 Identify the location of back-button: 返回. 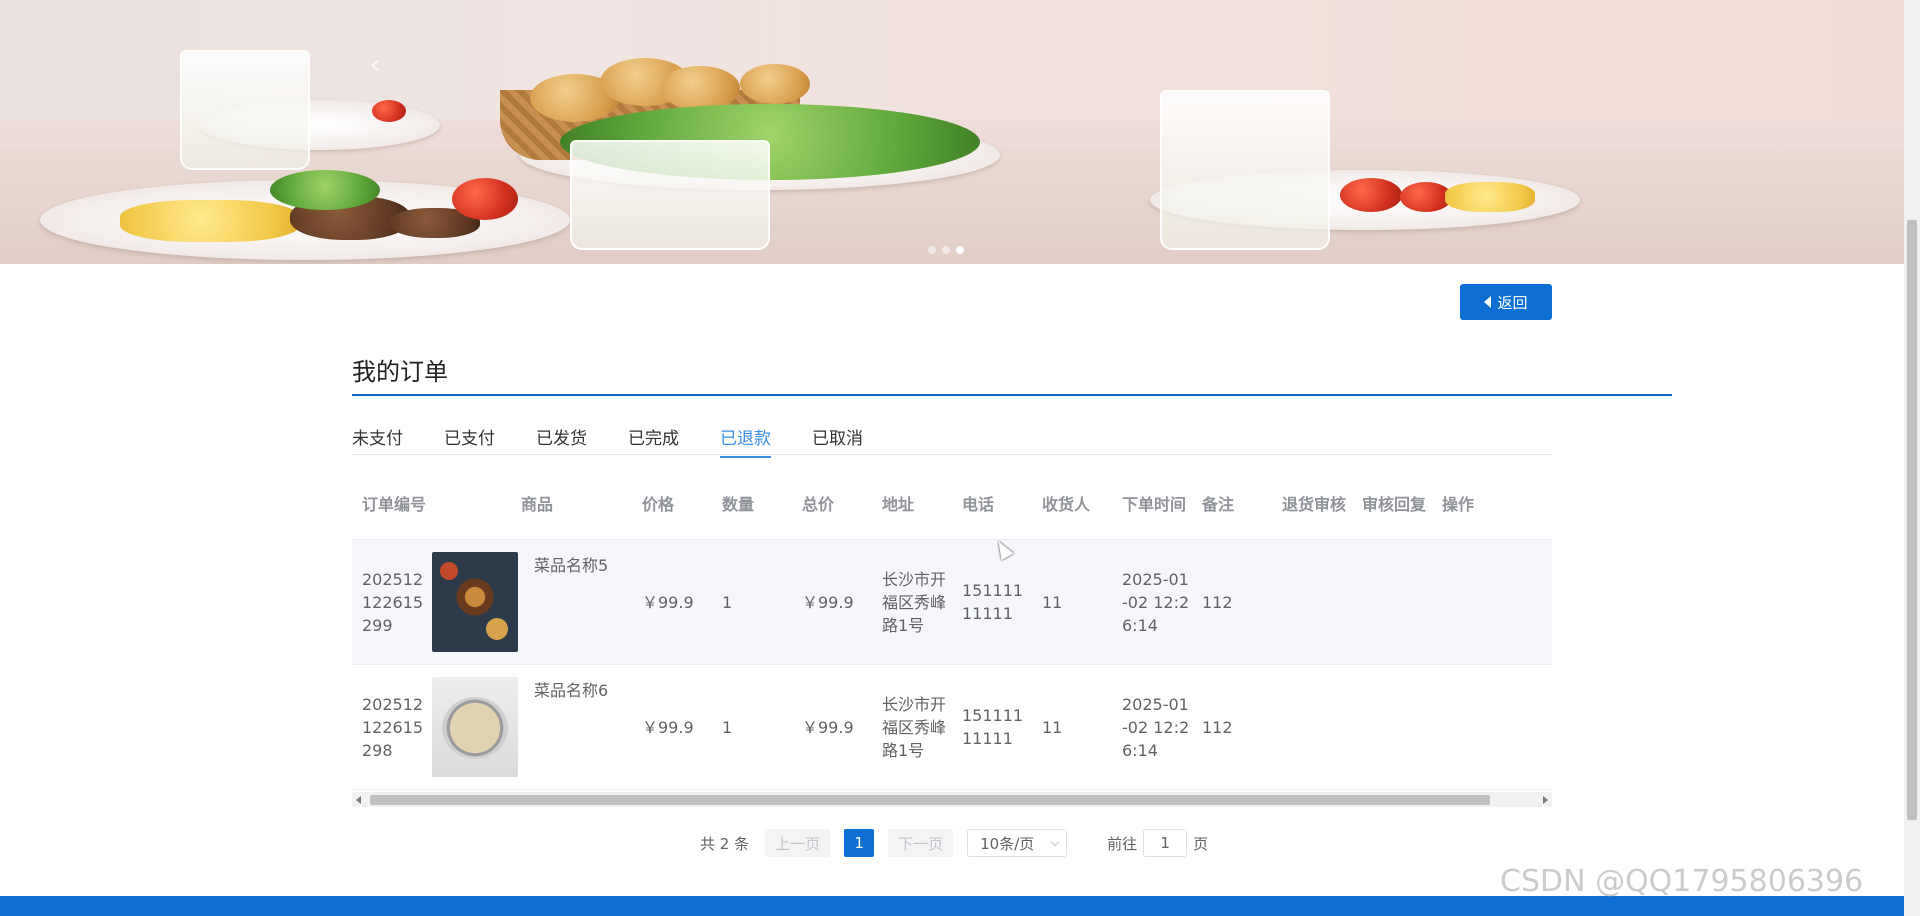
(1506, 302).